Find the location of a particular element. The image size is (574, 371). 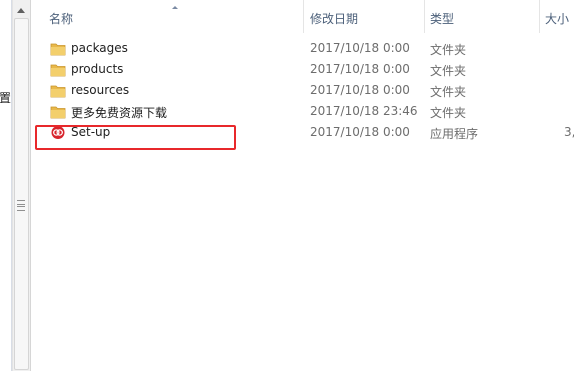

column-header-name: 名称 is located at coordinates (61, 16).